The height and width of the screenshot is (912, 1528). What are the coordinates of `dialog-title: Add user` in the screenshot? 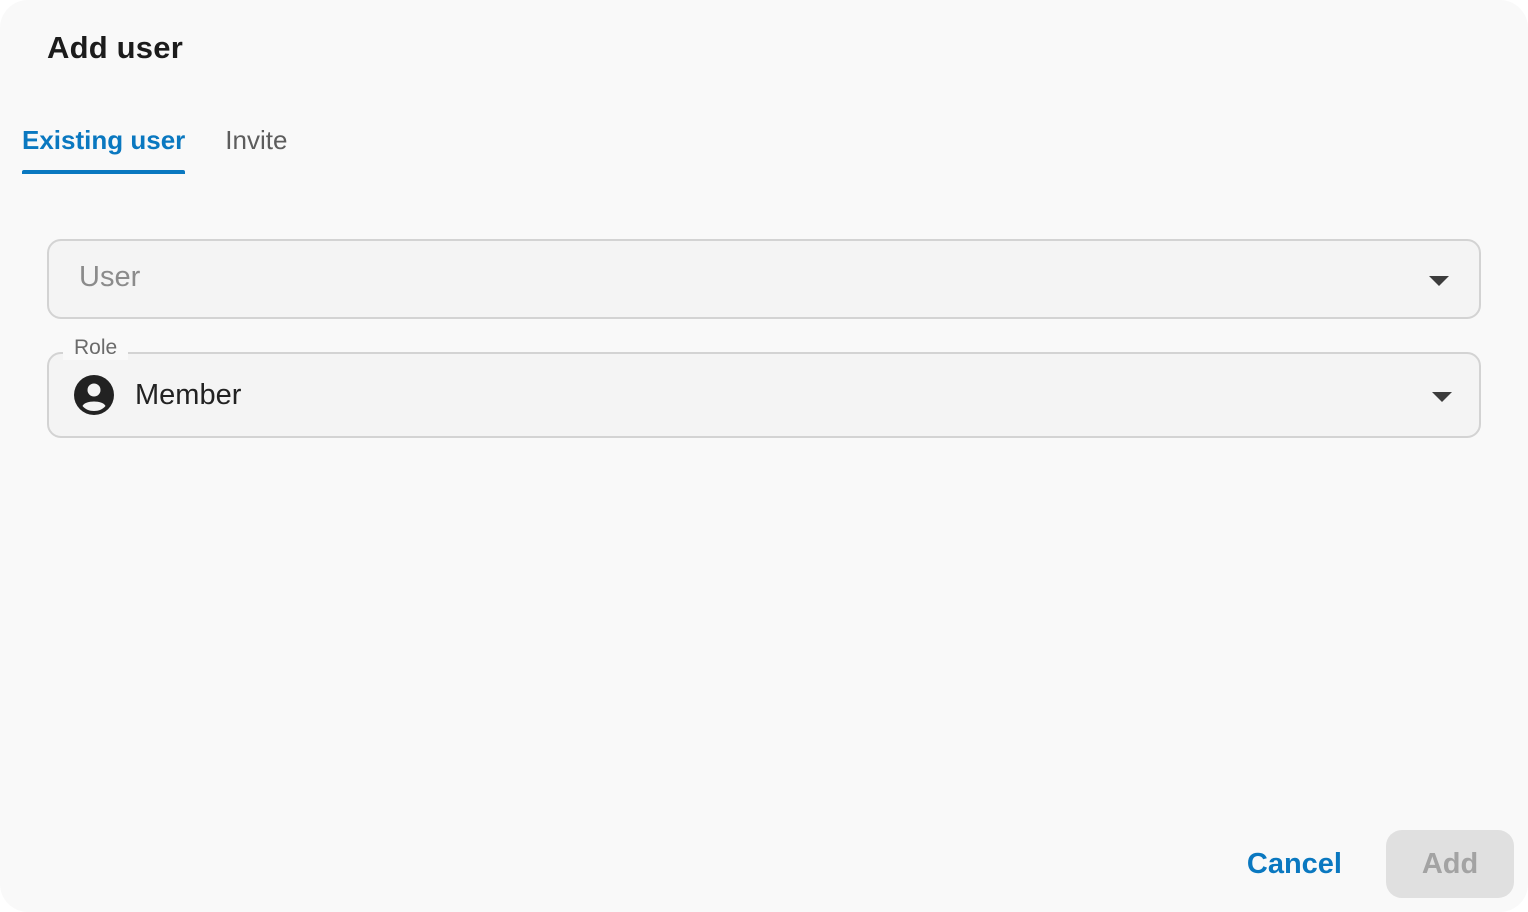 It's located at (115, 47).